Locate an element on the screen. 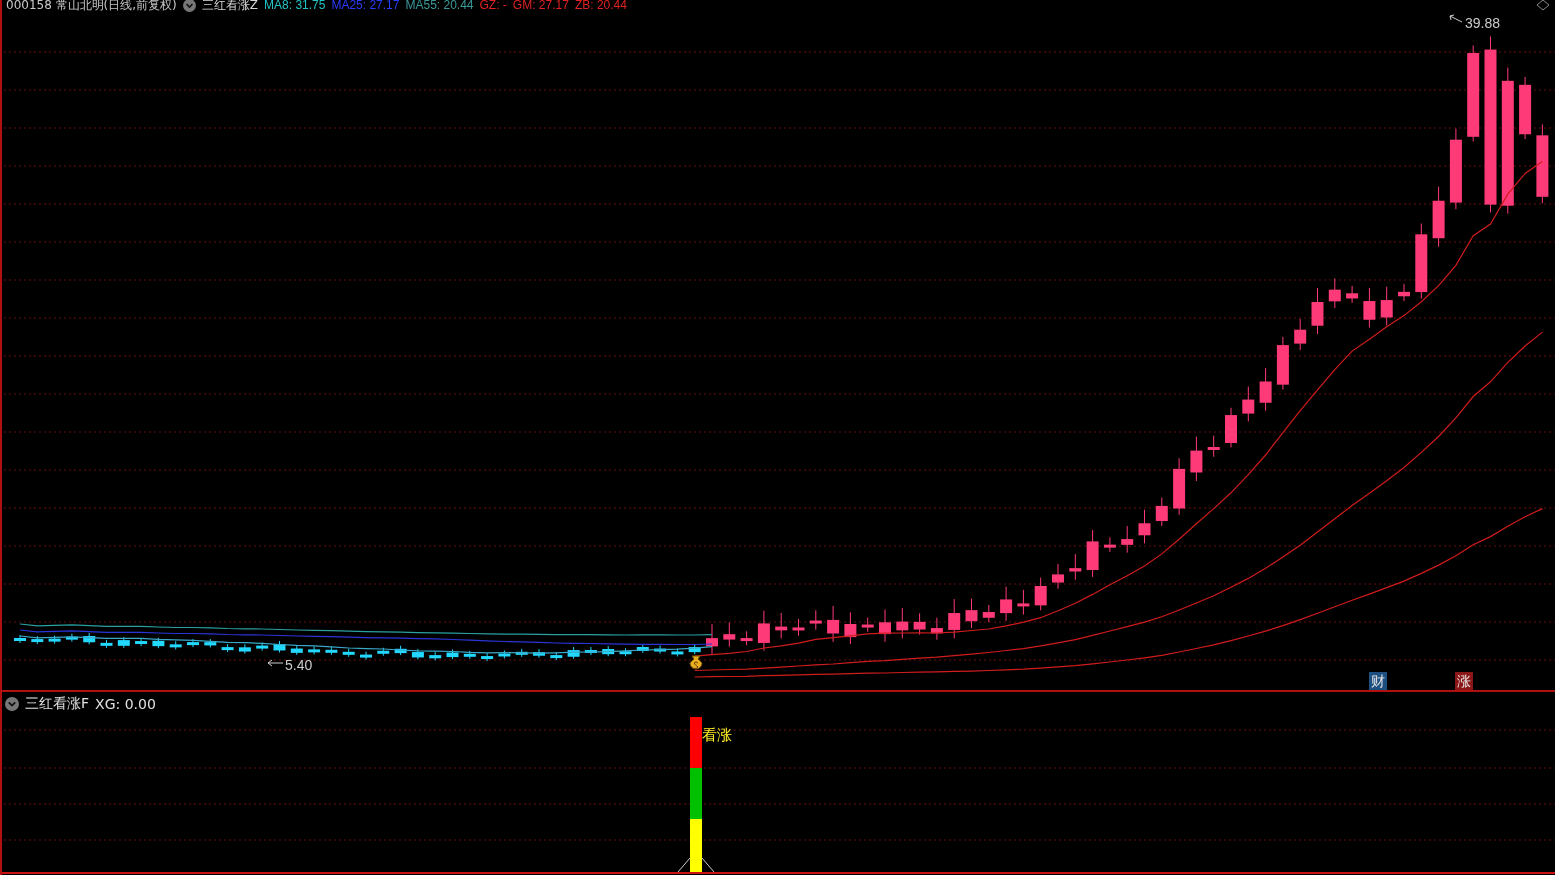  signal-label: 看涨 is located at coordinates (717, 735).